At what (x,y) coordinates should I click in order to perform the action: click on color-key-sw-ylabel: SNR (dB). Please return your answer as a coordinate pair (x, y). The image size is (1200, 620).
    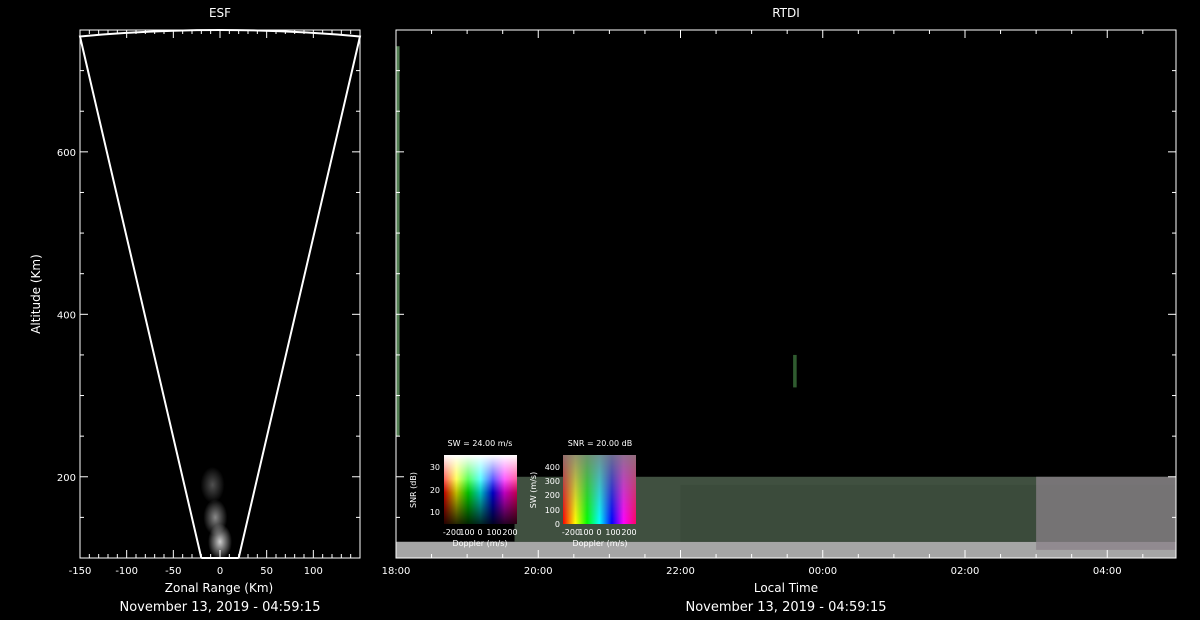
    Looking at the image, I should click on (413, 490).